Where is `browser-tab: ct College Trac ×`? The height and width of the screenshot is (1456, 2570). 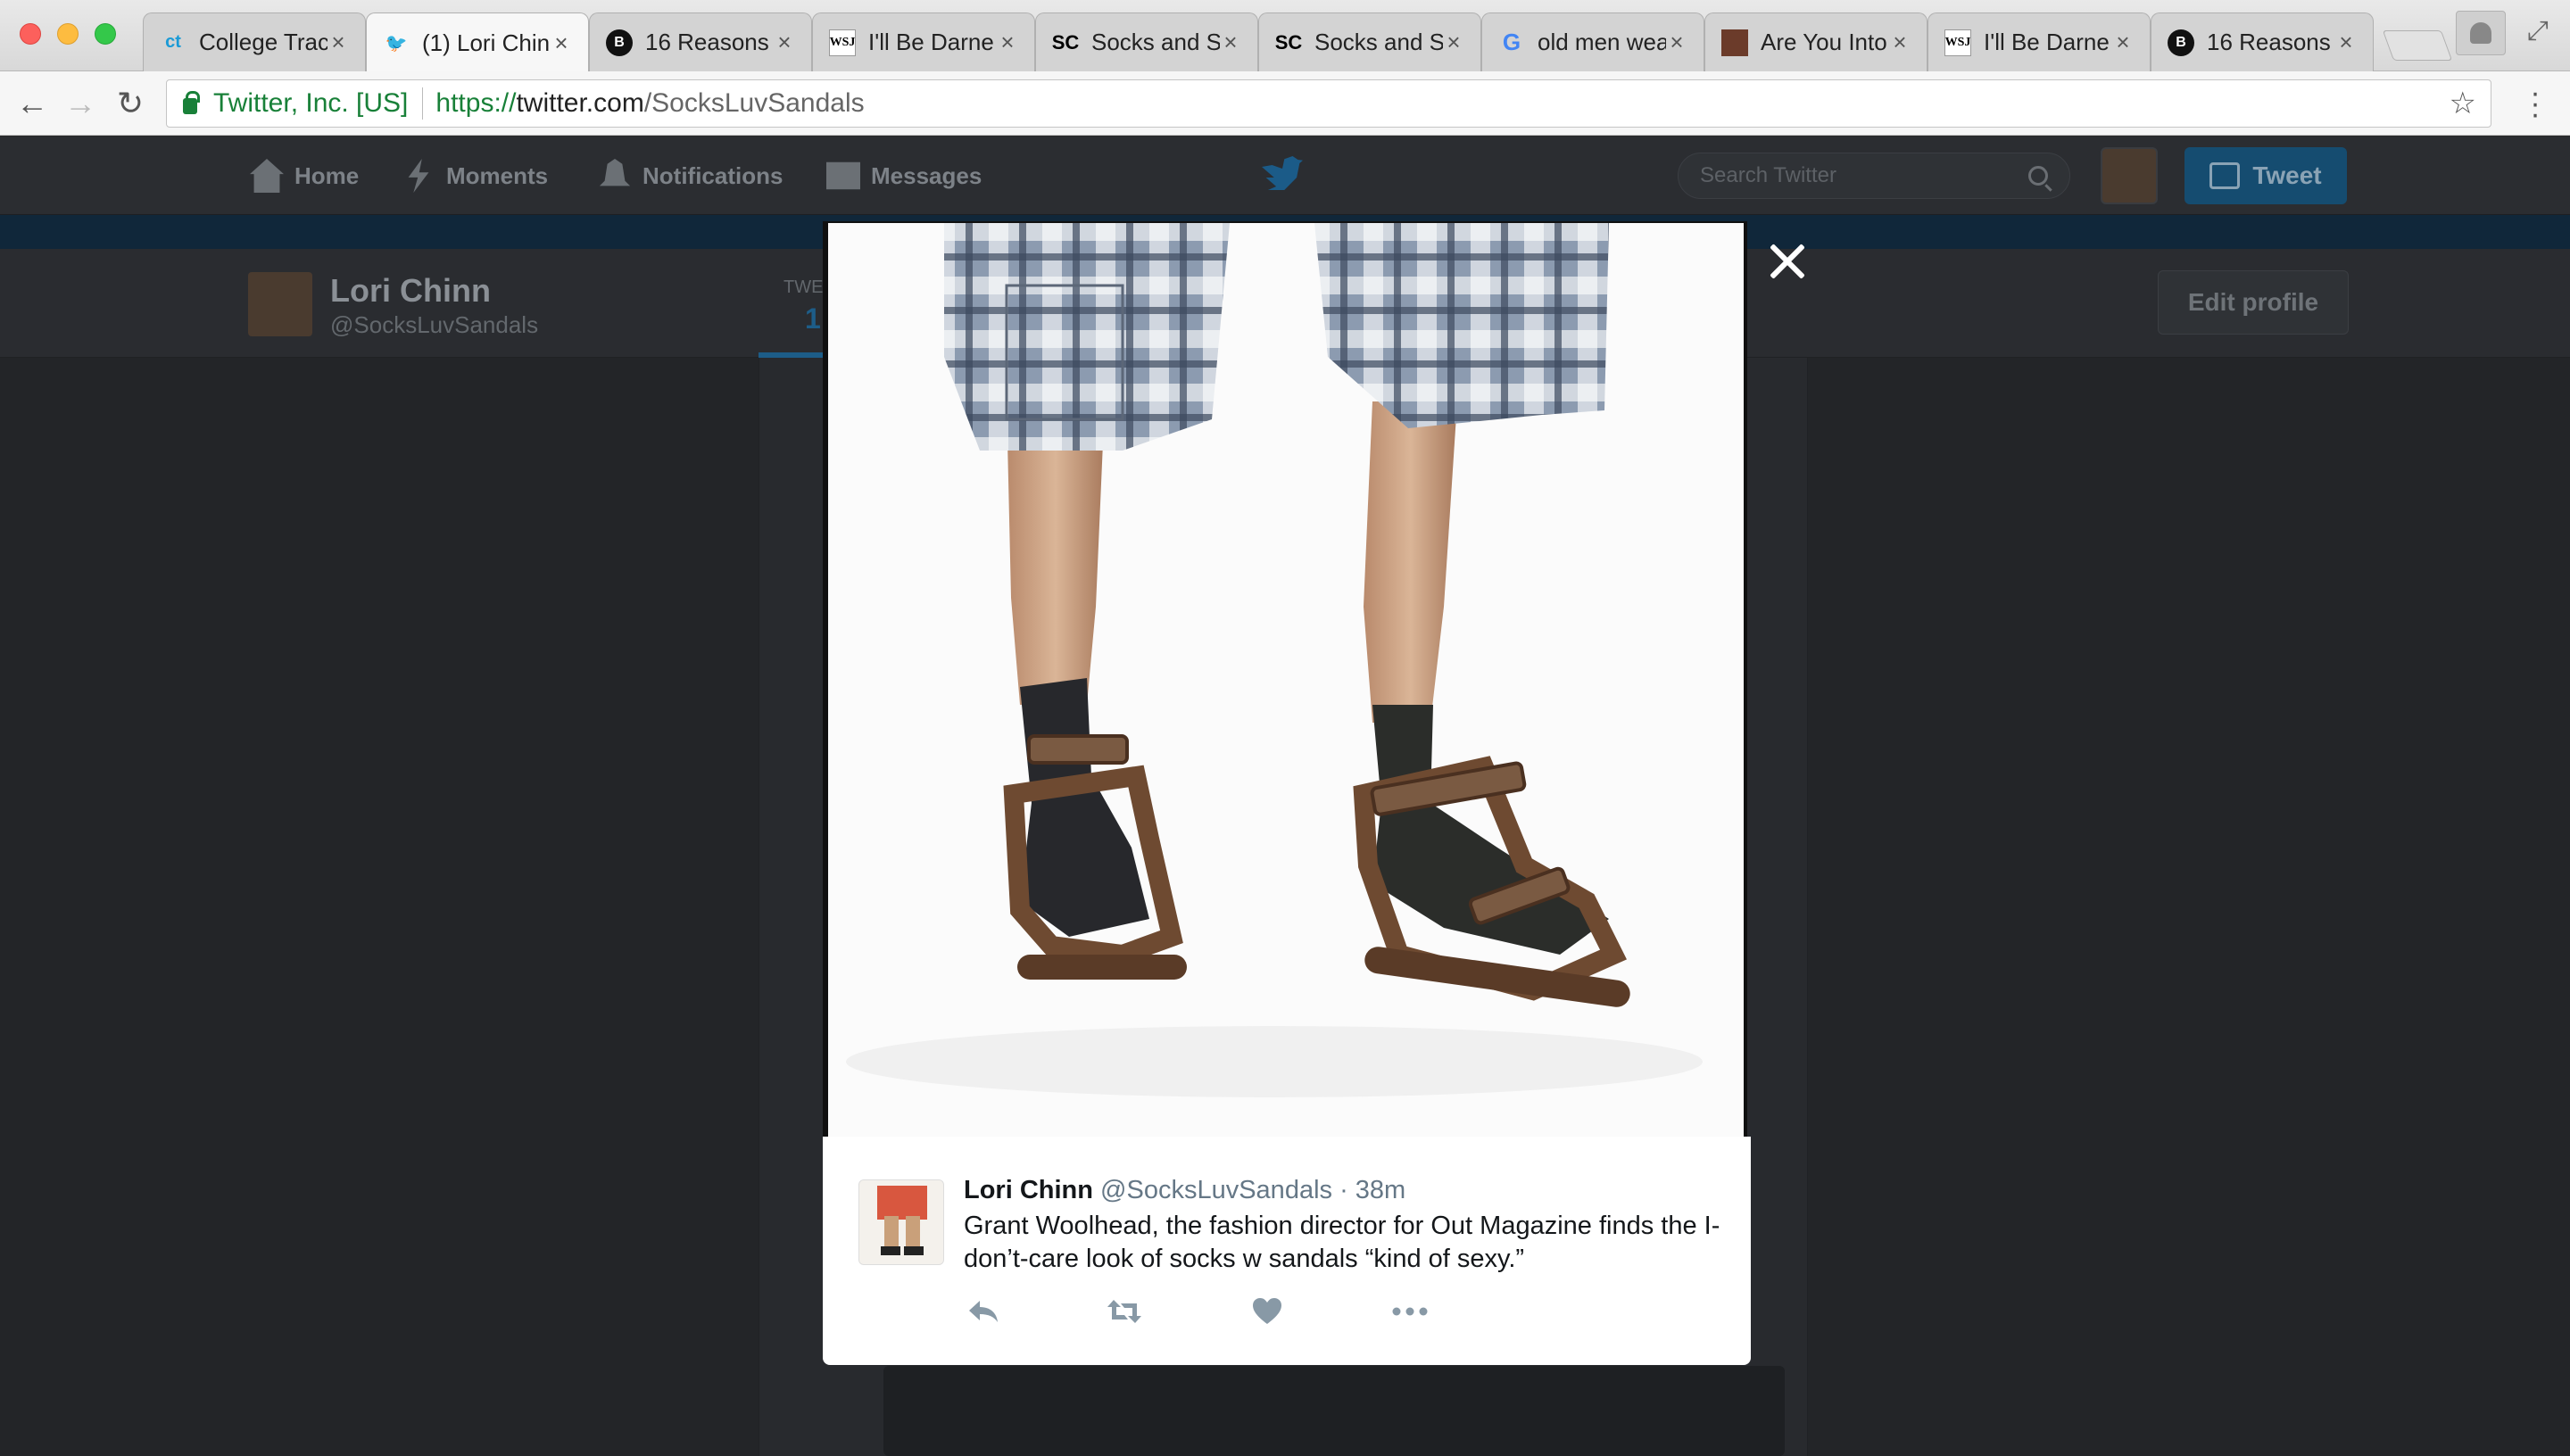
browser-tab: ct College Trac × is located at coordinates (255, 42).